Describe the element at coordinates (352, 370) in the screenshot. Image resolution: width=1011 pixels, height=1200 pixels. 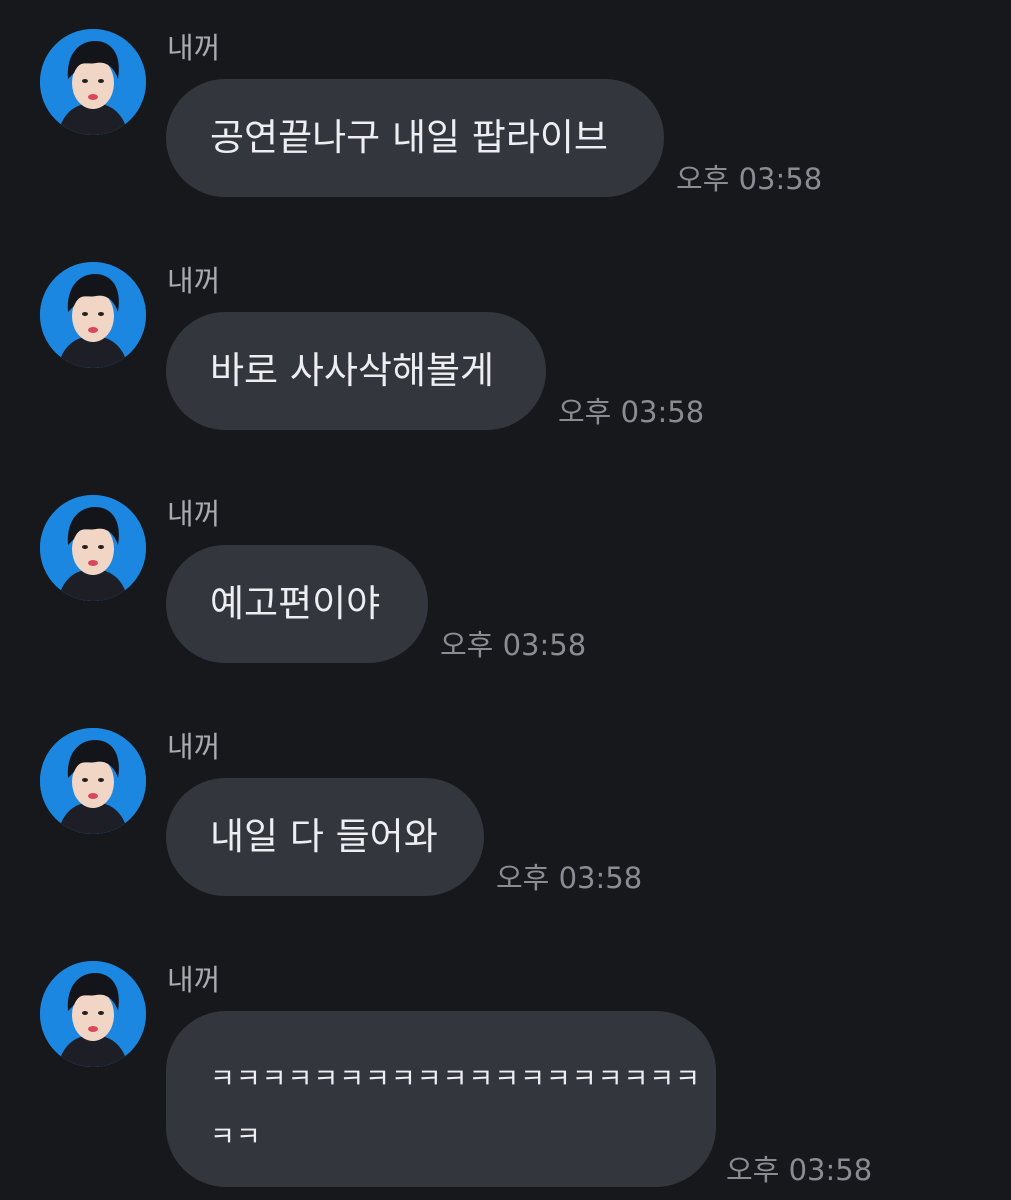
I see `message-text: 바로 사사삭해볼게` at that location.